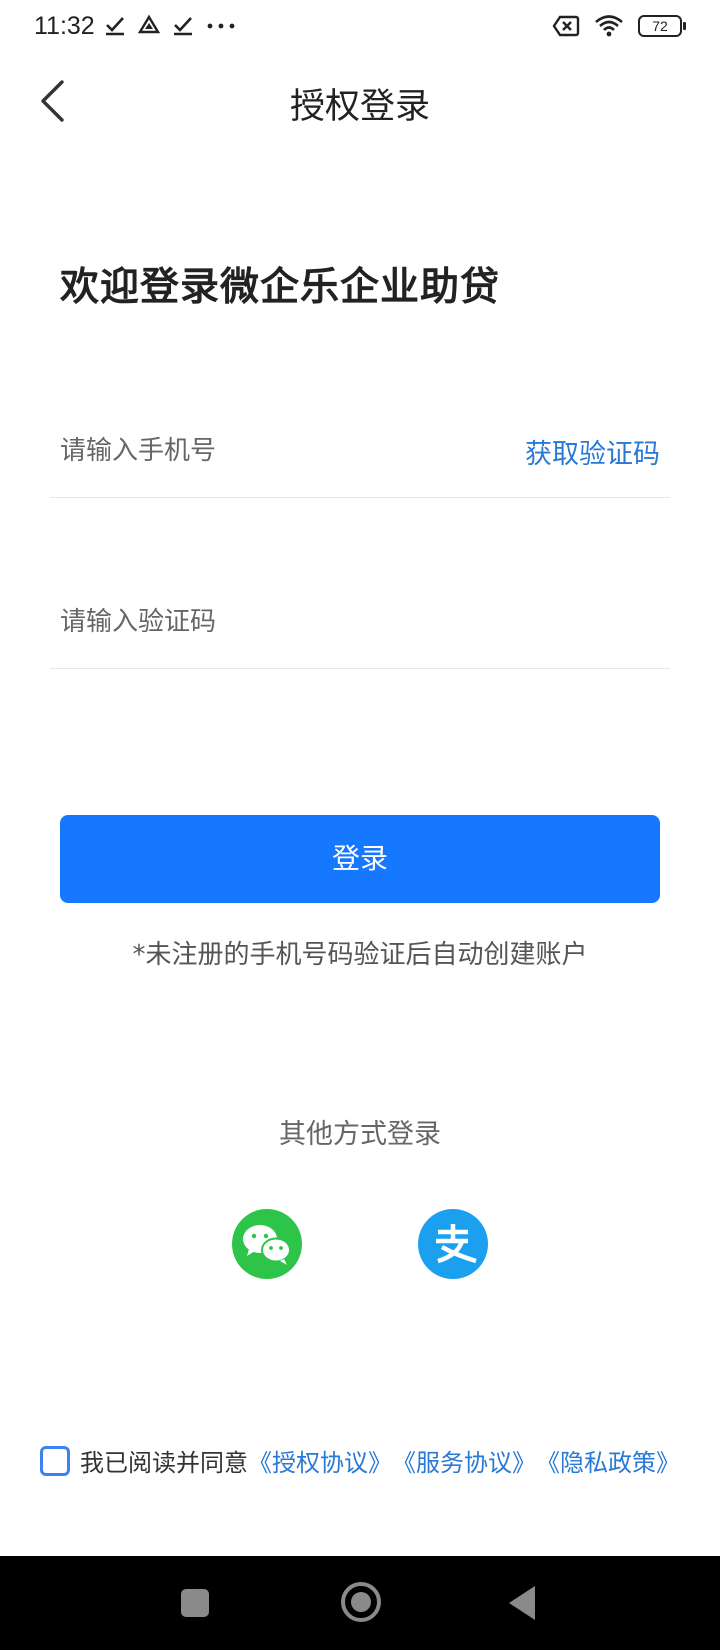 Image resolution: width=720 pixels, height=1650 pixels. I want to click on status-notifications, so click(170, 25).